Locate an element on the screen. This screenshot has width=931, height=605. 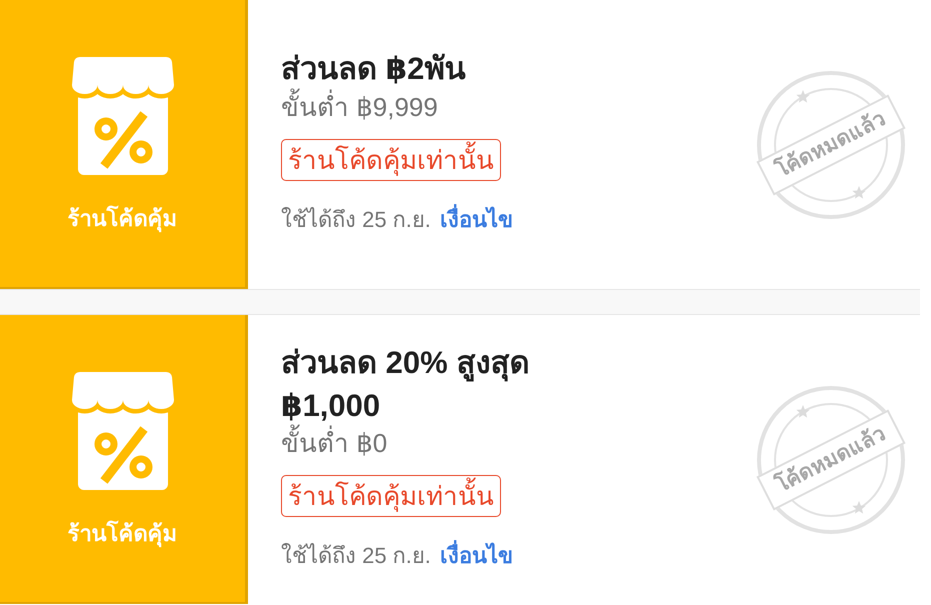
voucher-title: ส่วนลด 20% สูงสุด ฿1,000 is located at coordinates (405, 384).